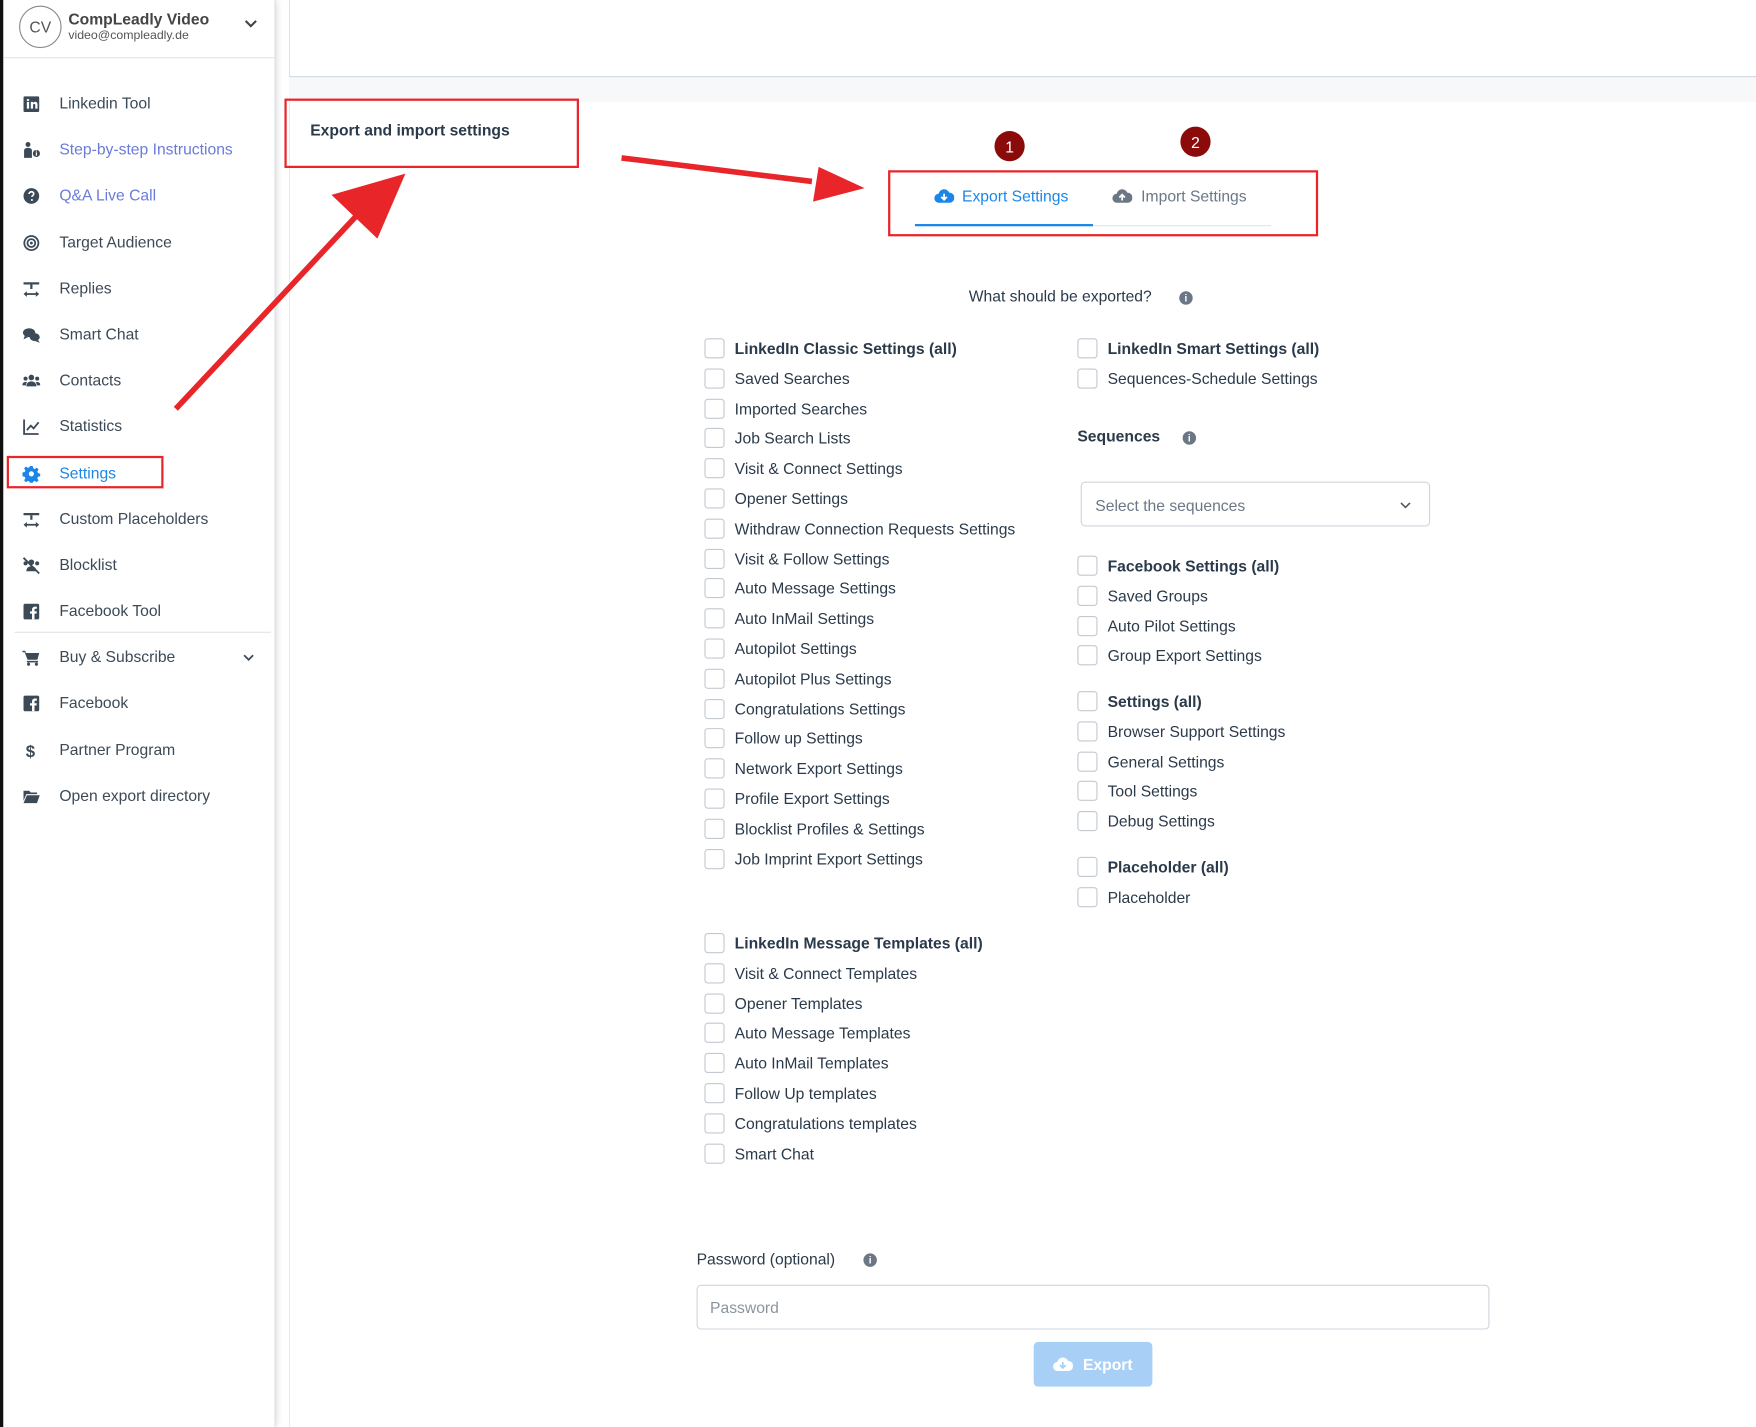  I want to click on password-input, so click(1093, 1307).